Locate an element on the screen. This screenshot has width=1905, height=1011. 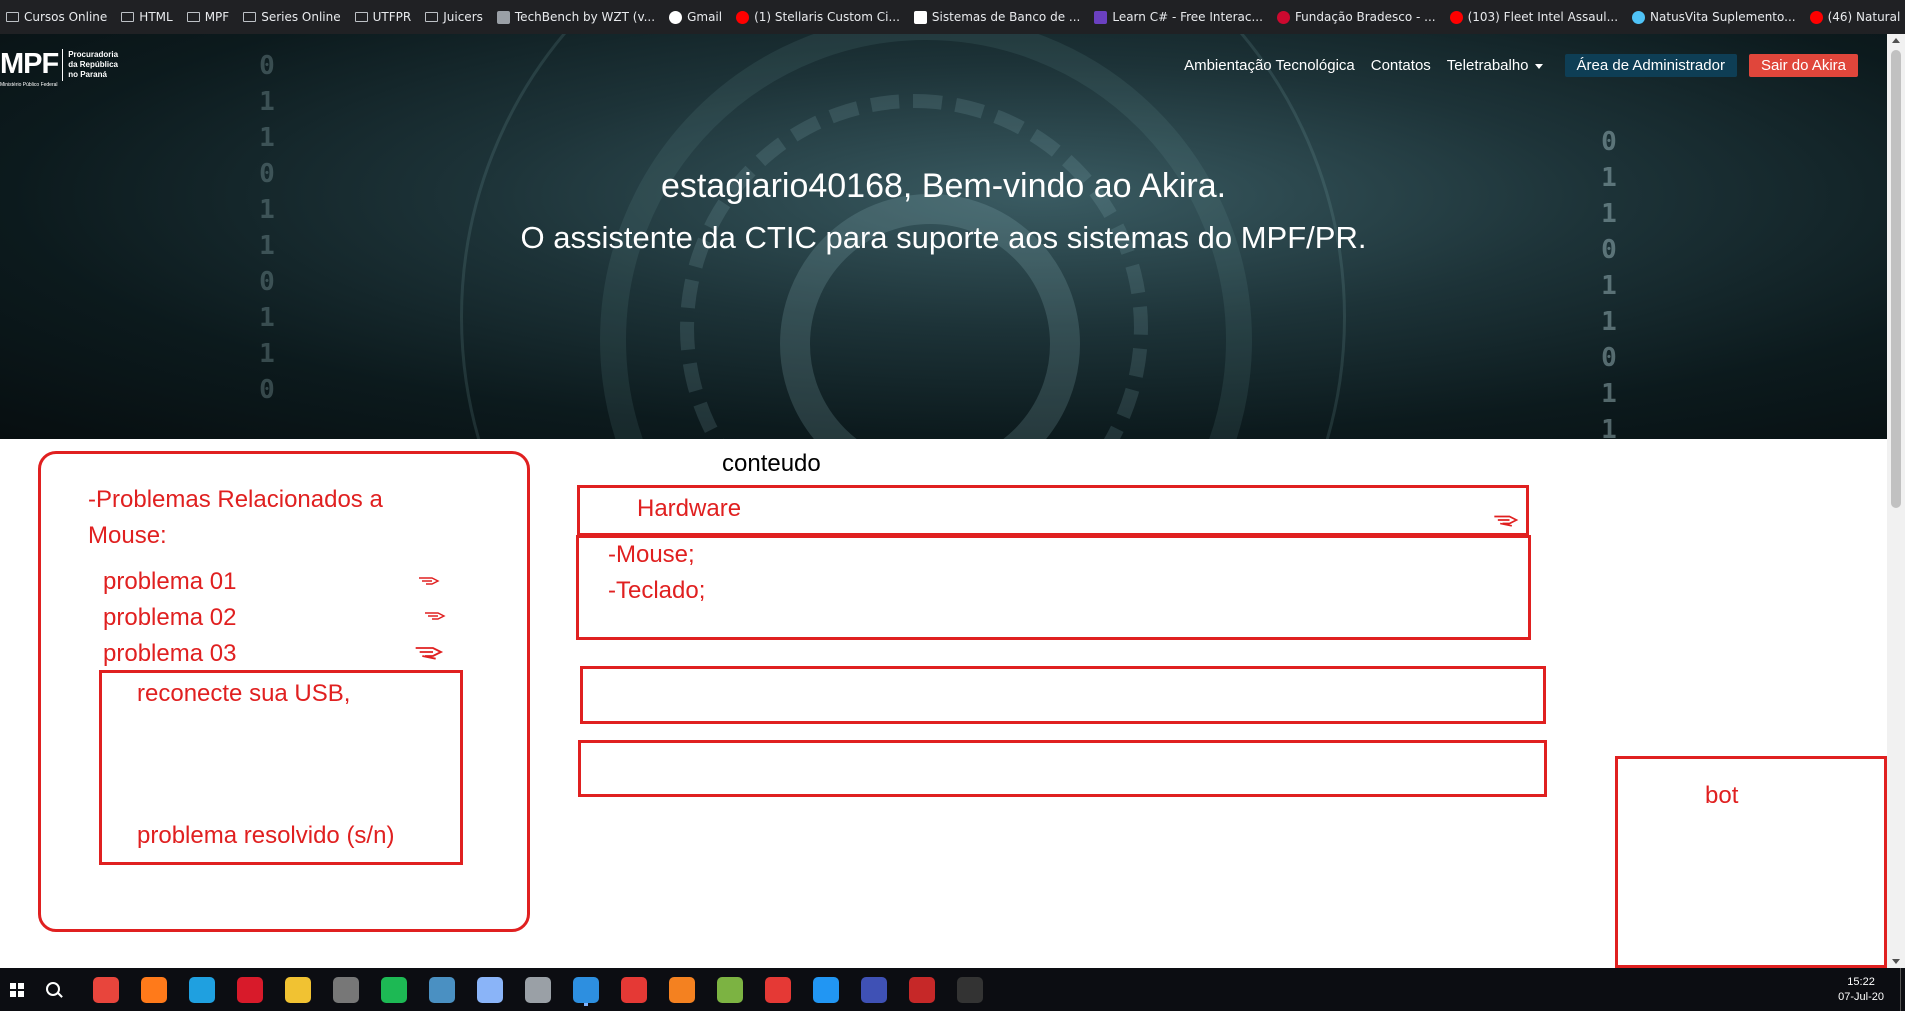
page-scrollbar is located at coordinates (1896, 501).